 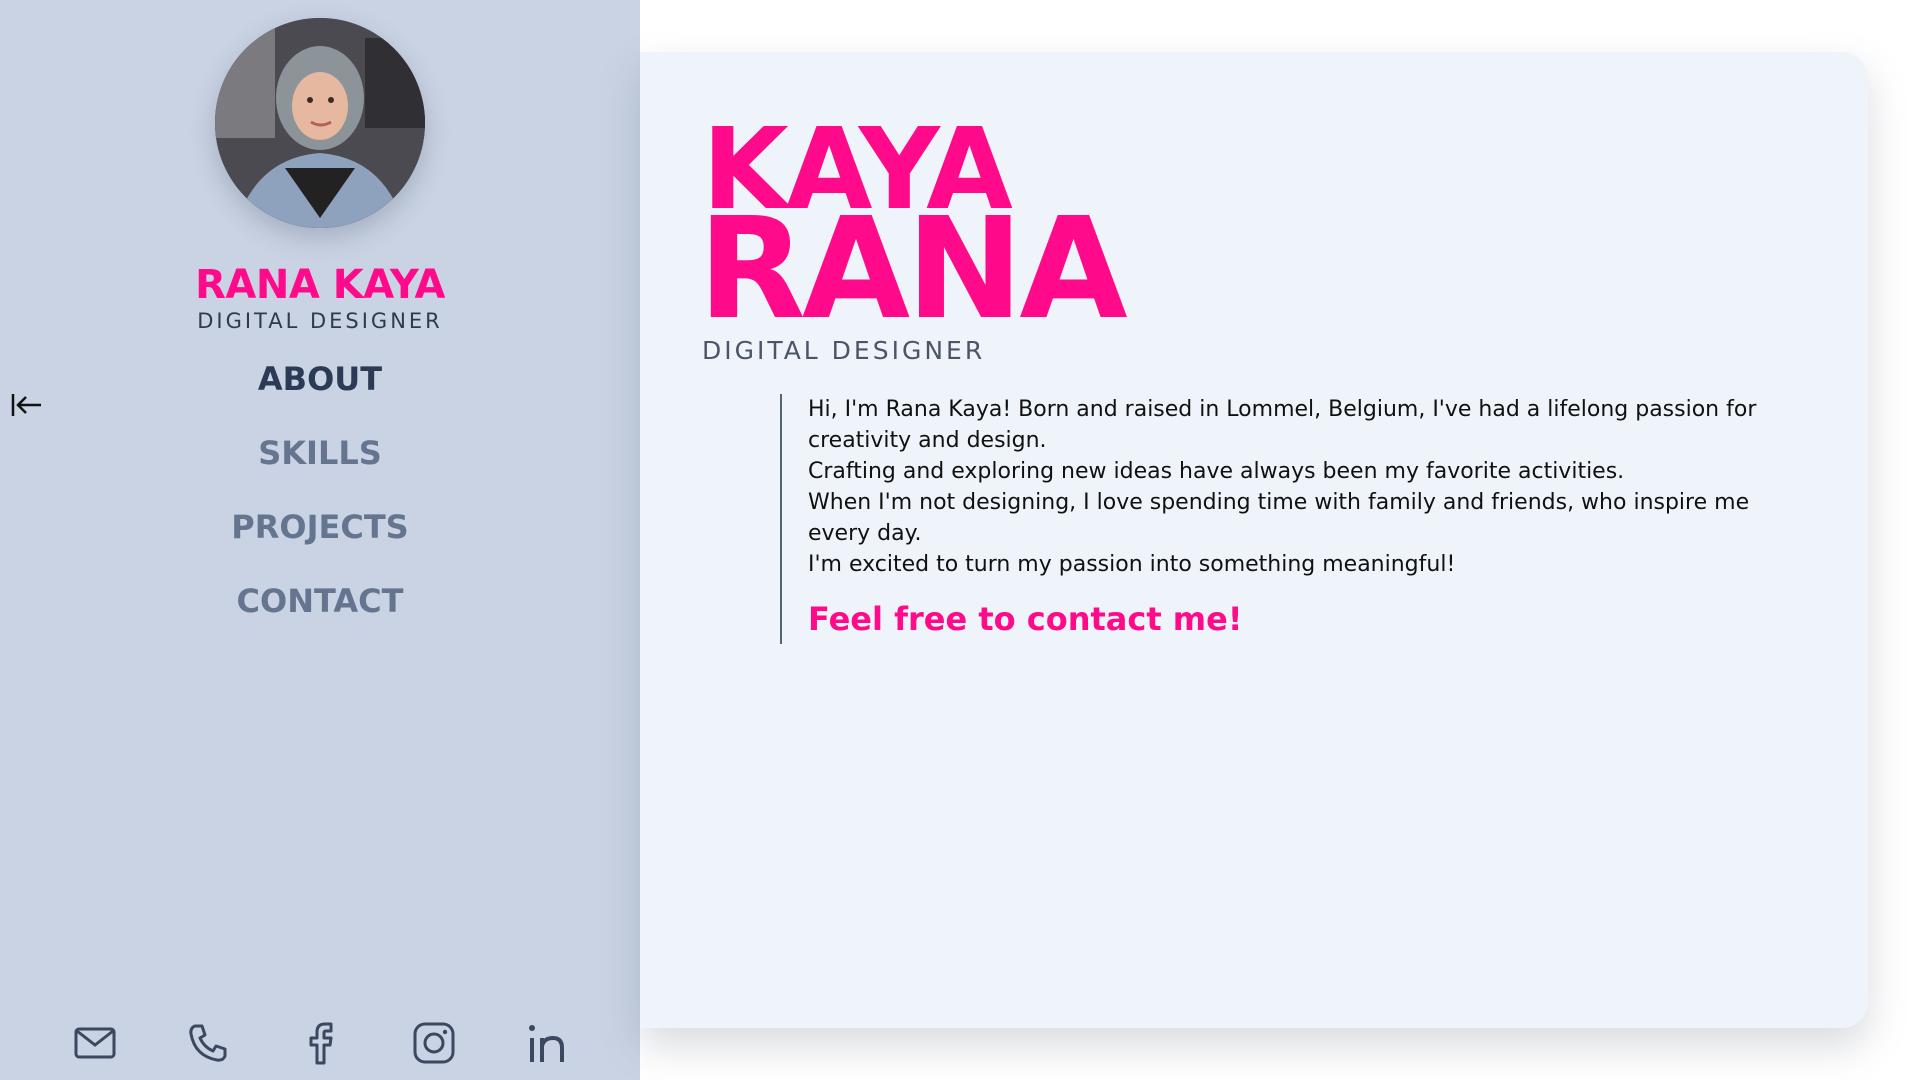 I want to click on hero-first-name: RANA, so click(x=913, y=269).